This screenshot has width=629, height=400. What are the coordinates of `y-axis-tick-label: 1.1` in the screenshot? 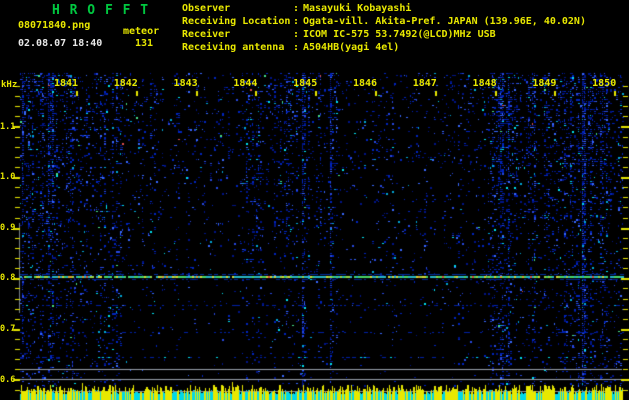 It's located at (8, 126).